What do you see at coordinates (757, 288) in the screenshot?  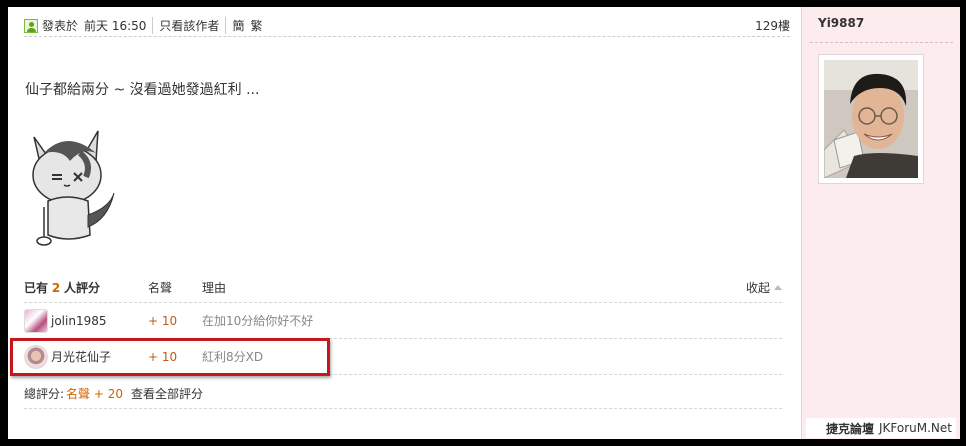 I see `collapse-label: 收起` at bounding box center [757, 288].